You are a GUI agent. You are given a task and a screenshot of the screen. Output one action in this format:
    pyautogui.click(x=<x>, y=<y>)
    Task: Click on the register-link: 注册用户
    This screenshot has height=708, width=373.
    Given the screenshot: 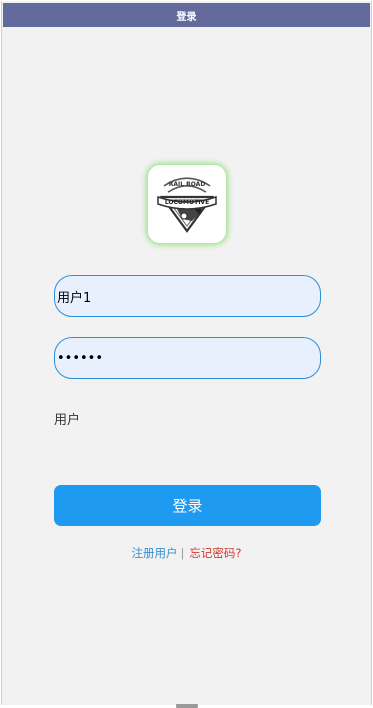 What is the action you would take?
    pyautogui.click(x=155, y=553)
    